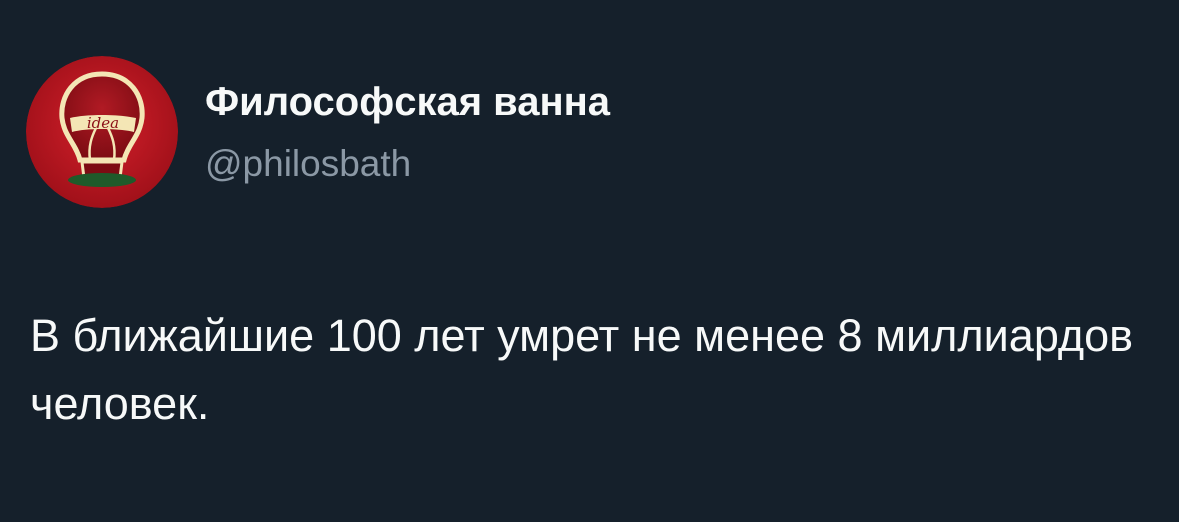  Describe the element at coordinates (308, 164) in the screenshot. I see `author-handle: @philosbath` at that location.